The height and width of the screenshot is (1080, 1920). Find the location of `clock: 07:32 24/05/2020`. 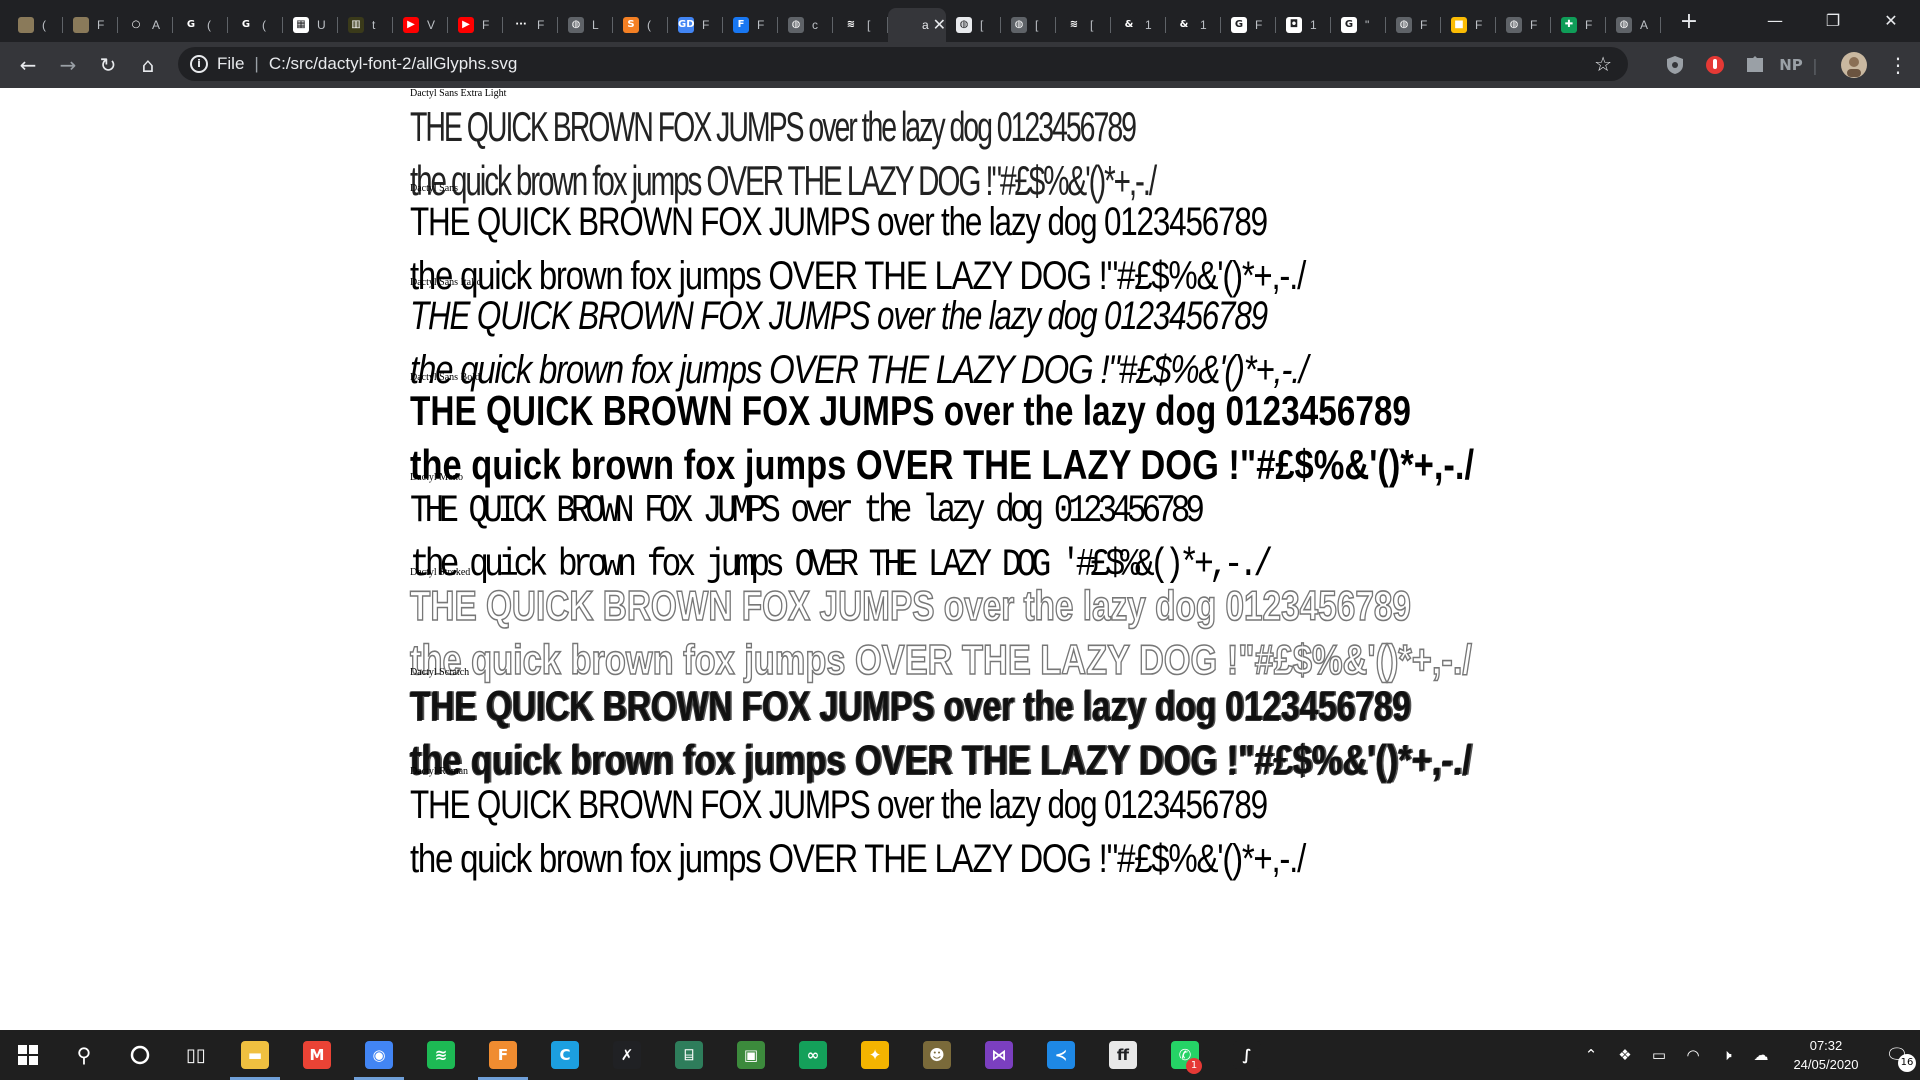

clock: 07:32 24/05/2020 is located at coordinates (1826, 1055).